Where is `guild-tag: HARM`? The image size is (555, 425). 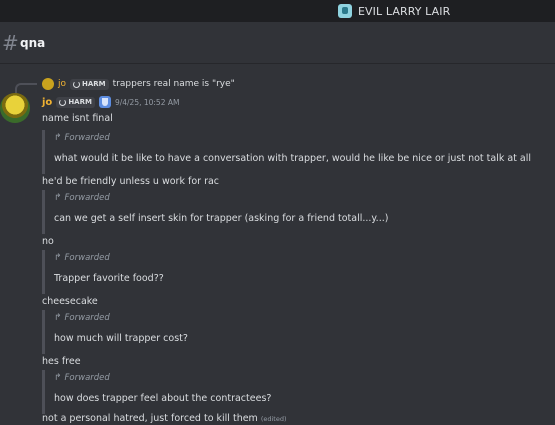 guild-tag: HARM is located at coordinates (75, 102).